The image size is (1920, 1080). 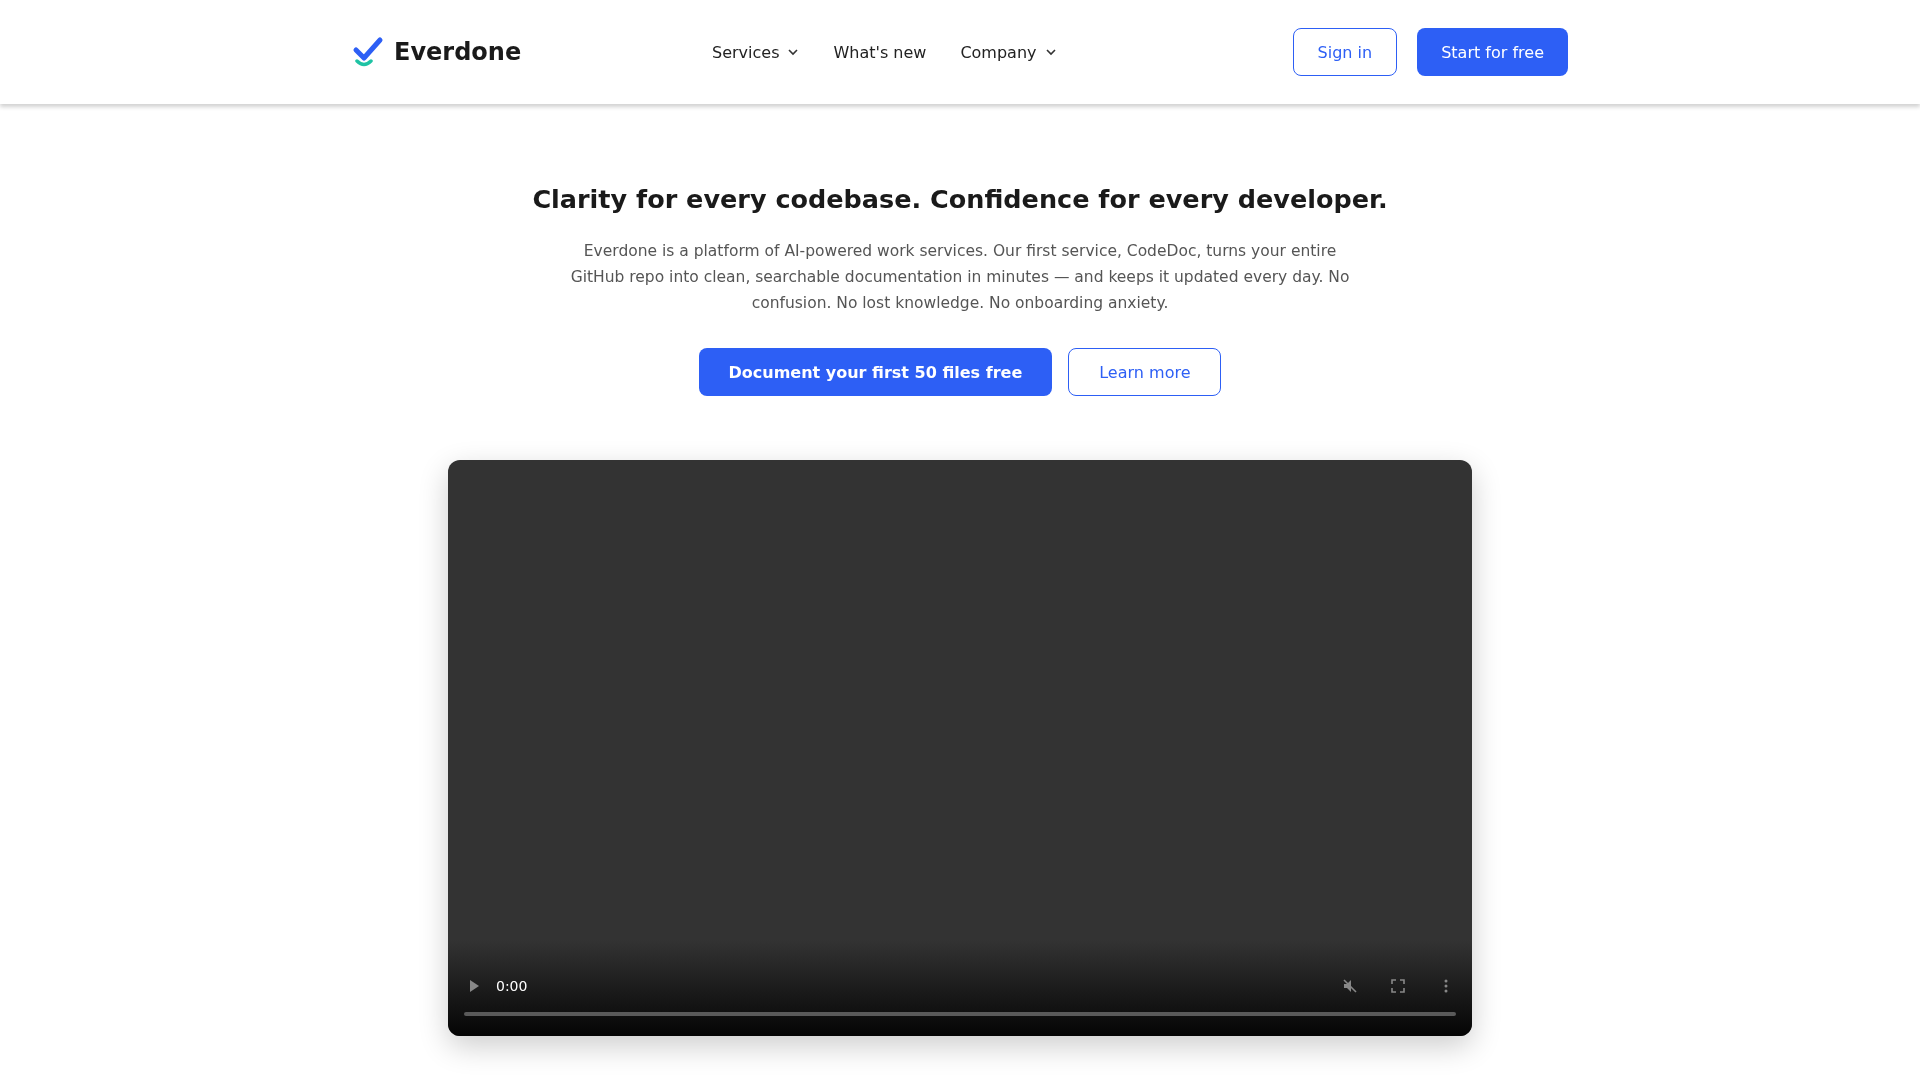 What do you see at coordinates (512, 986) in the screenshot?
I see `video-time: 0:00` at bounding box center [512, 986].